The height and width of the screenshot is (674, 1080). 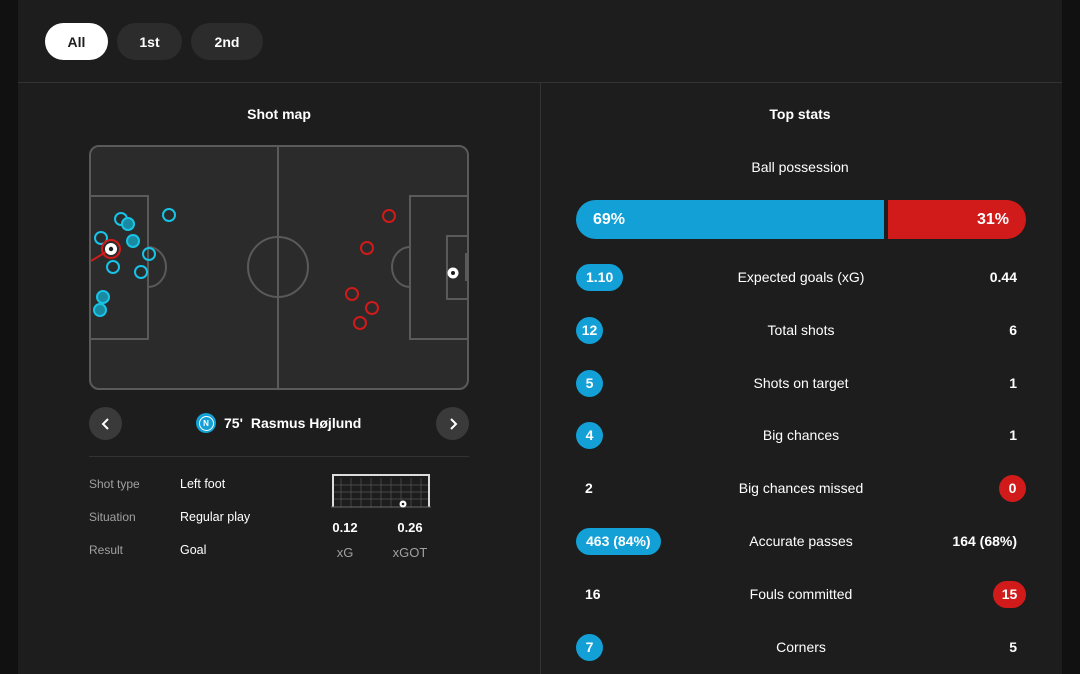 What do you see at coordinates (279, 456) in the screenshot?
I see `shot-details-divider` at bounding box center [279, 456].